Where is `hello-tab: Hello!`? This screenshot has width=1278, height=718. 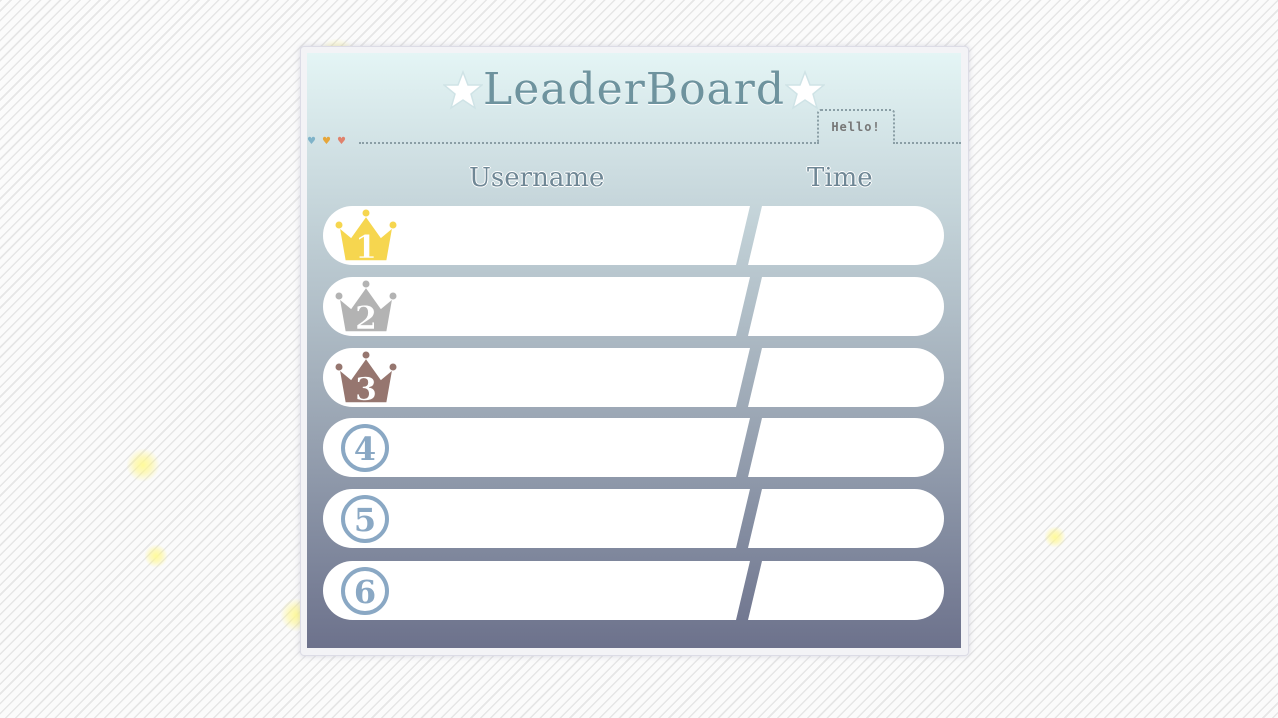 hello-tab: Hello! is located at coordinates (856, 126).